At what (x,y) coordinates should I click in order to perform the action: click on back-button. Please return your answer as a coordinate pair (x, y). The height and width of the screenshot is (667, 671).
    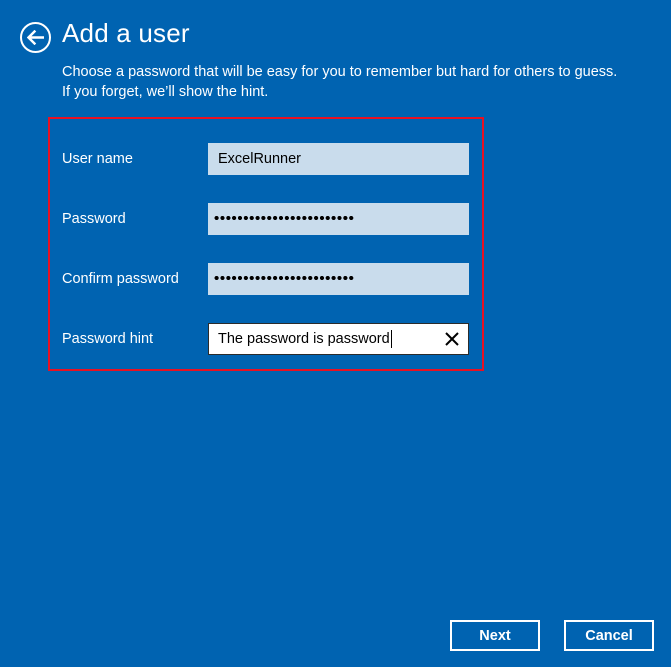
    Looking at the image, I should click on (35, 37).